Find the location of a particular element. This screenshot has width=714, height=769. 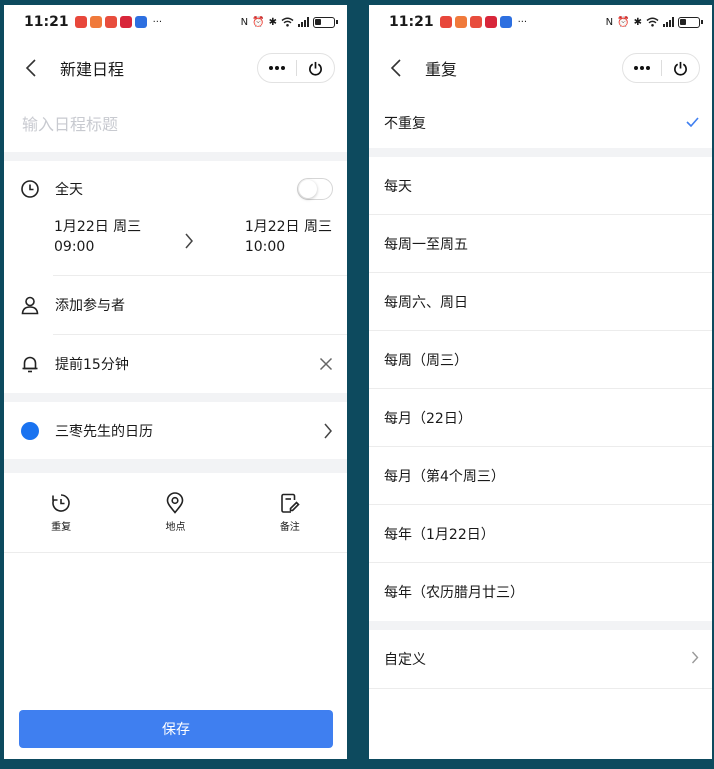

repeat-option-label: 每周六、周日 is located at coordinates (426, 302).